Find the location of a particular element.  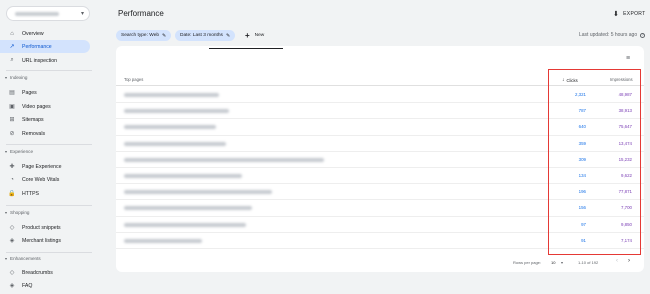

date-filter-chip: Date: Last 3 months ✎ is located at coordinates (205, 35).